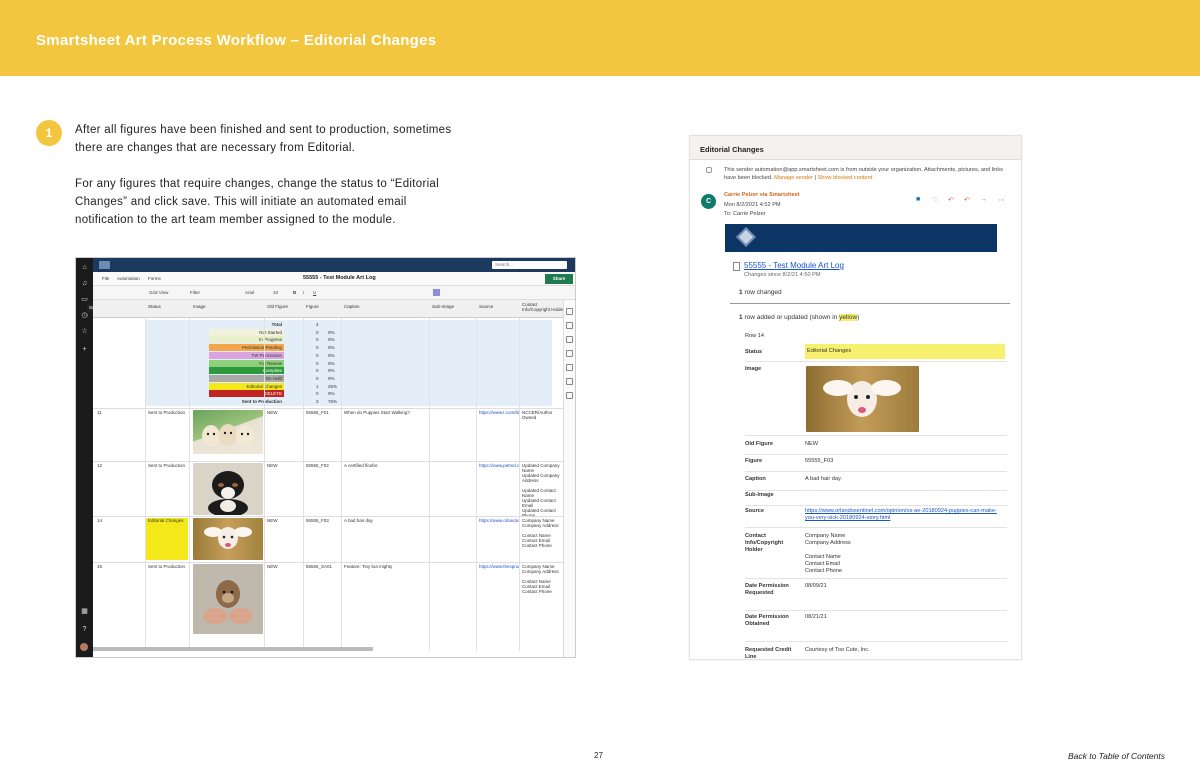  Describe the element at coordinates (951, 200) in the screenshot. I see `reply-icon: ↶` at that location.